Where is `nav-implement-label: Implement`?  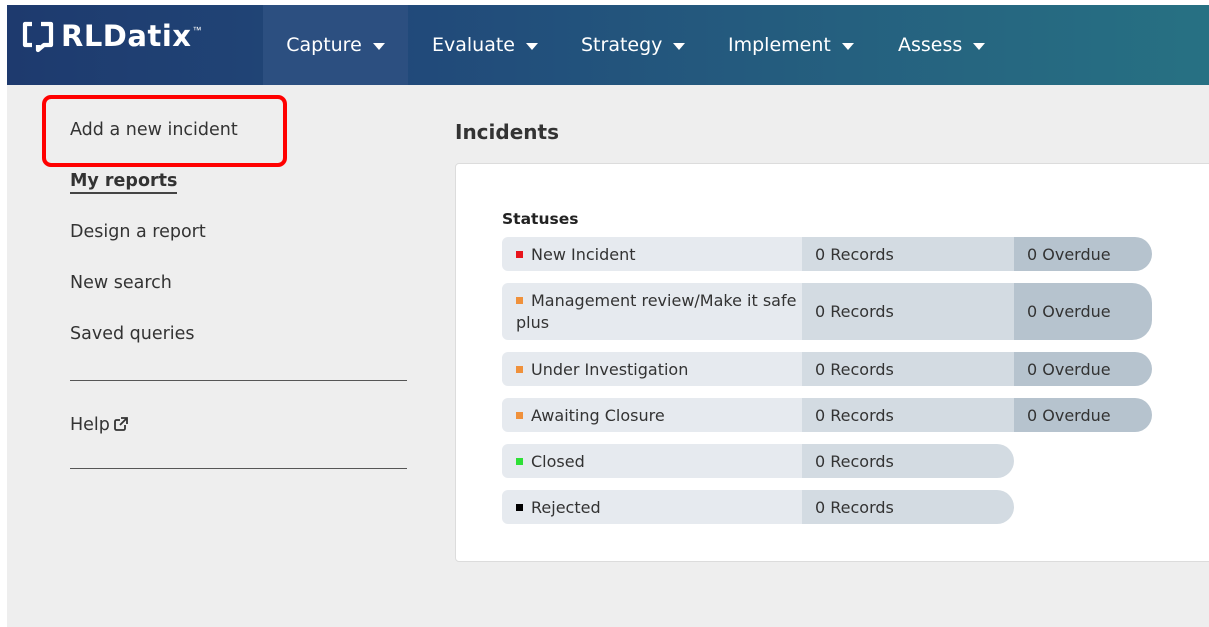
nav-implement-label: Implement is located at coordinates (779, 45).